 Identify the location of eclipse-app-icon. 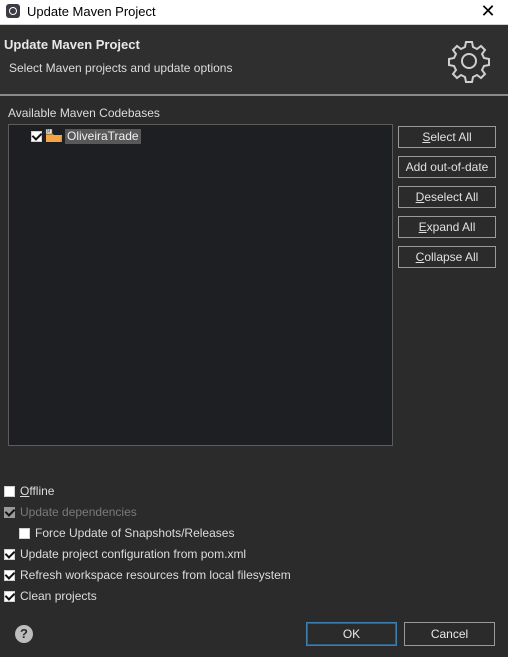
(13, 11).